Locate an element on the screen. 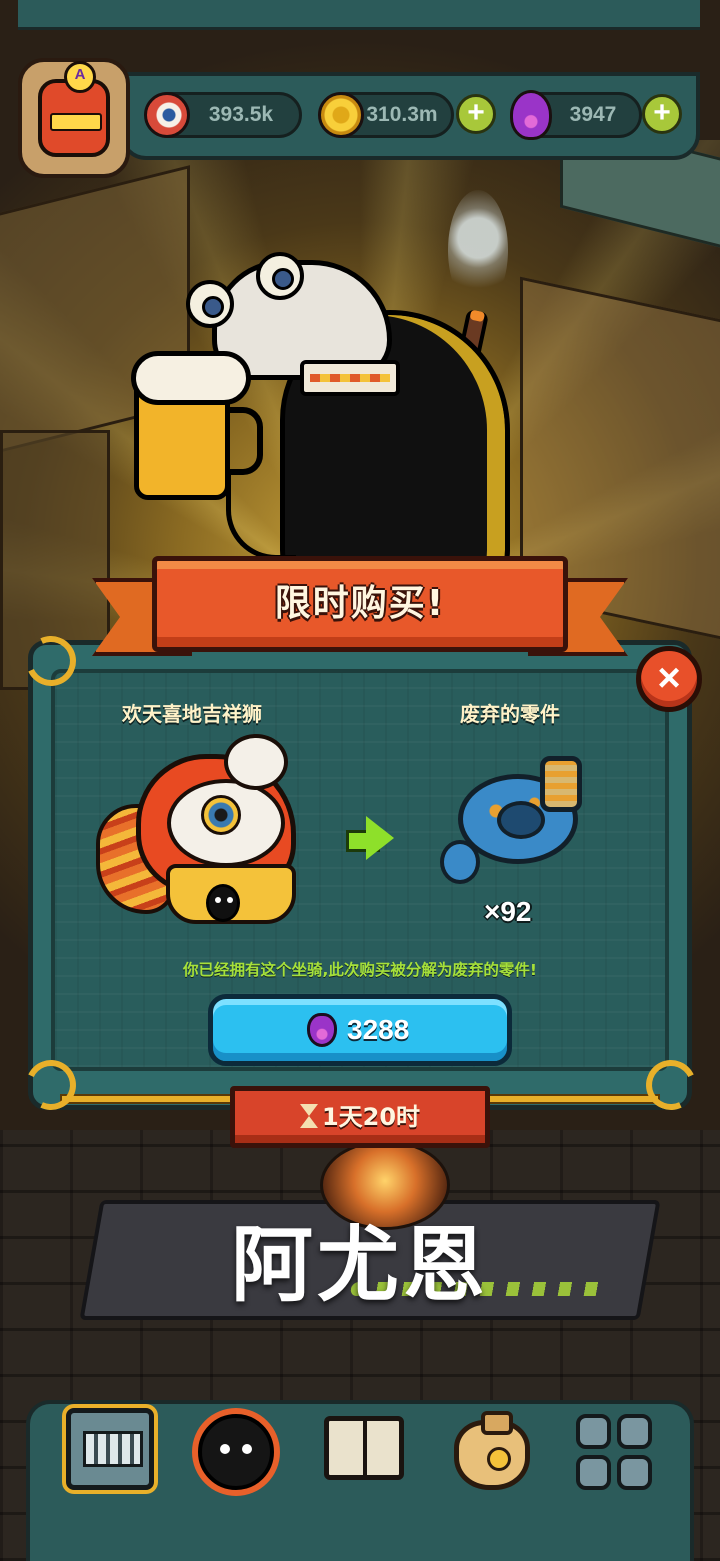 Image resolution: width=720 pixels, height=1561 pixels. grid-menu-icon is located at coordinates (614, 1452).